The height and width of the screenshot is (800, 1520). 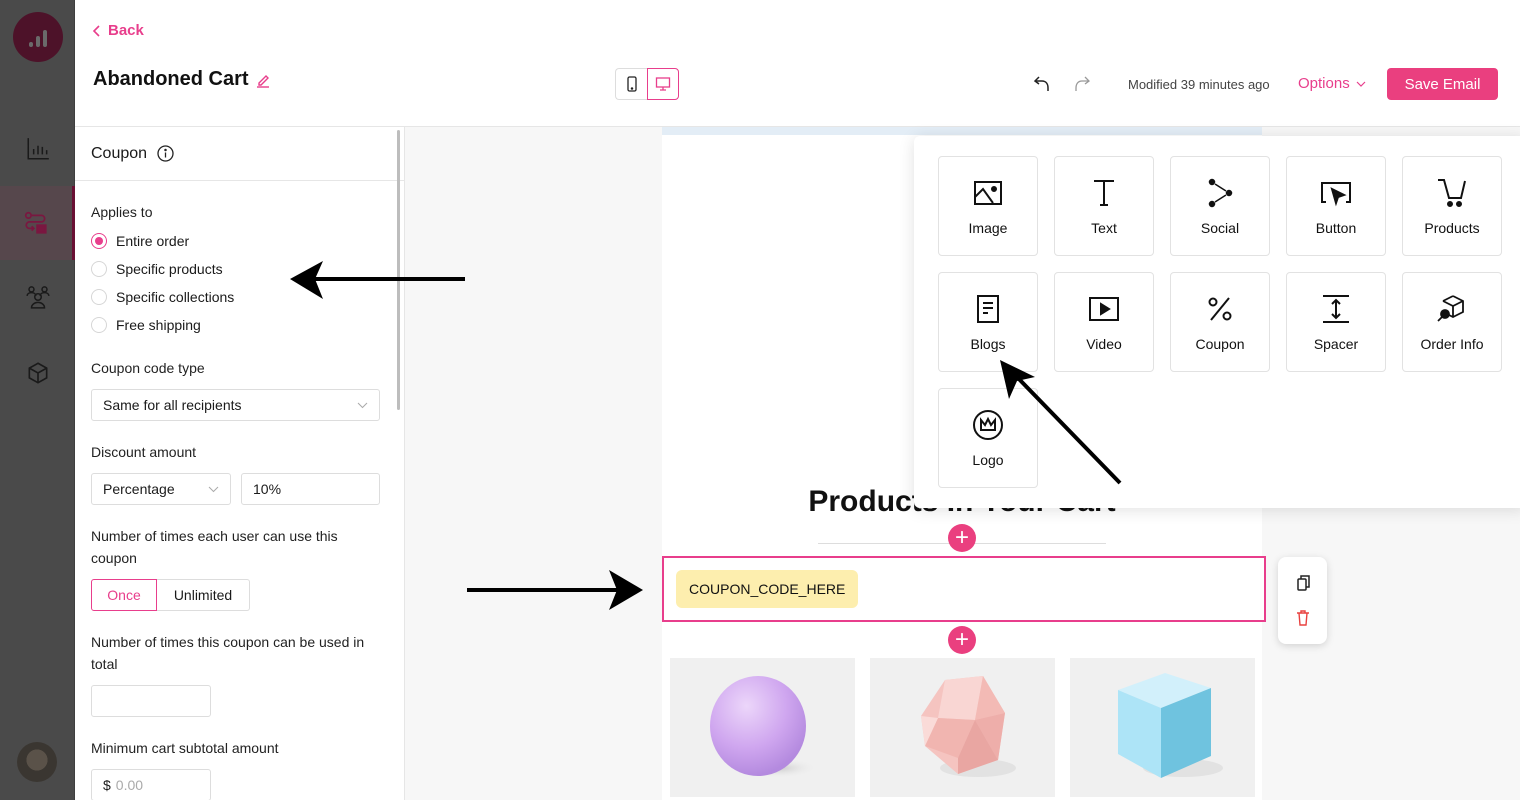 I want to click on discount-type-select: Percentage, so click(x=161, y=489).